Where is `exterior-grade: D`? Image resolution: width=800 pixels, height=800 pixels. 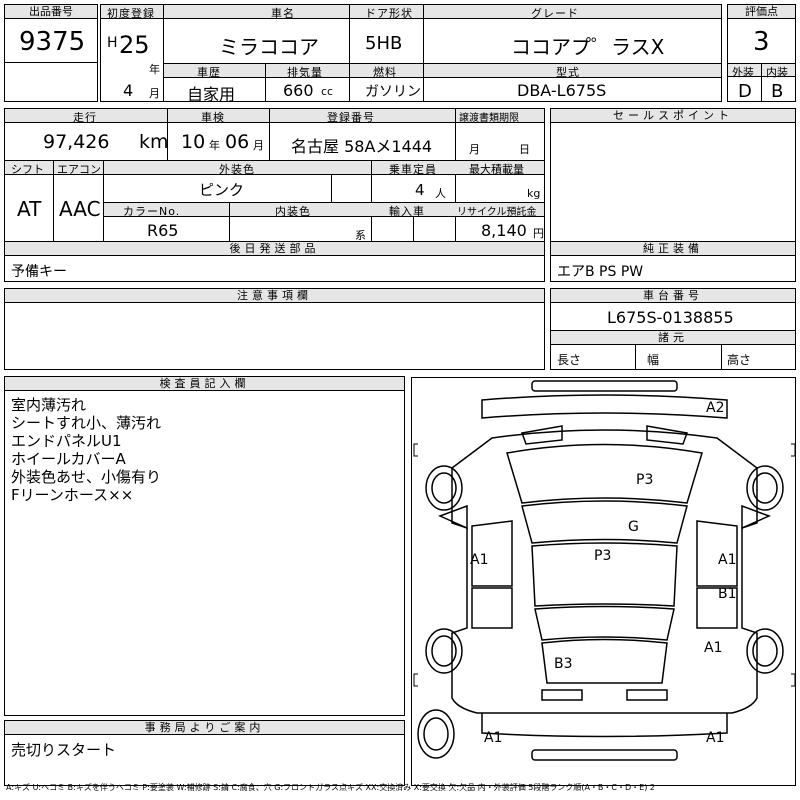
exterior-grade: D is located at coordinates (745, 91).